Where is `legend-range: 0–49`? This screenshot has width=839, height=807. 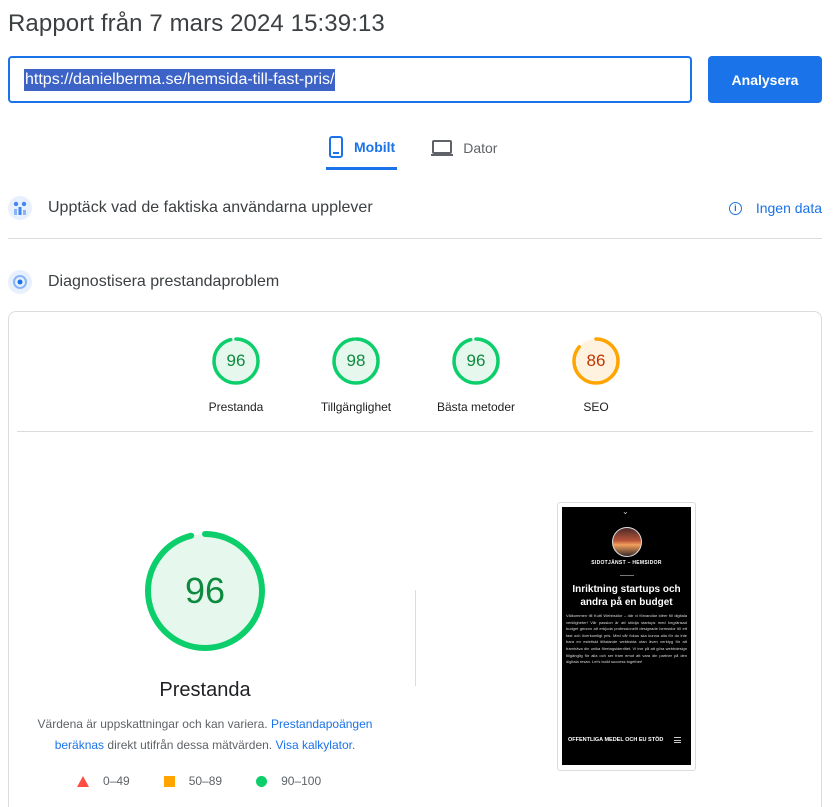
legend-range: 0–49 is located at coordinates (116, 781).